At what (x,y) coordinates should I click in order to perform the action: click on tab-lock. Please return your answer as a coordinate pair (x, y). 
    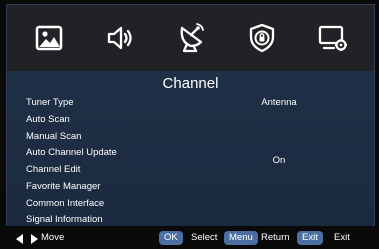
    Looking at the image, I should click on (262, 38).